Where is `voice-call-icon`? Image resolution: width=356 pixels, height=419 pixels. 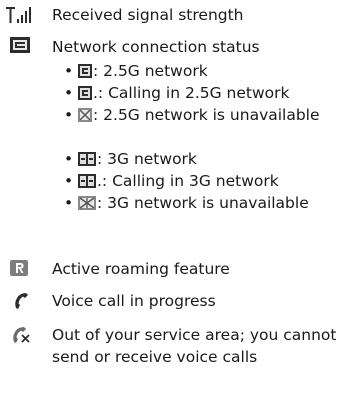
voice-call-icon is located at coordinates (26, 301).